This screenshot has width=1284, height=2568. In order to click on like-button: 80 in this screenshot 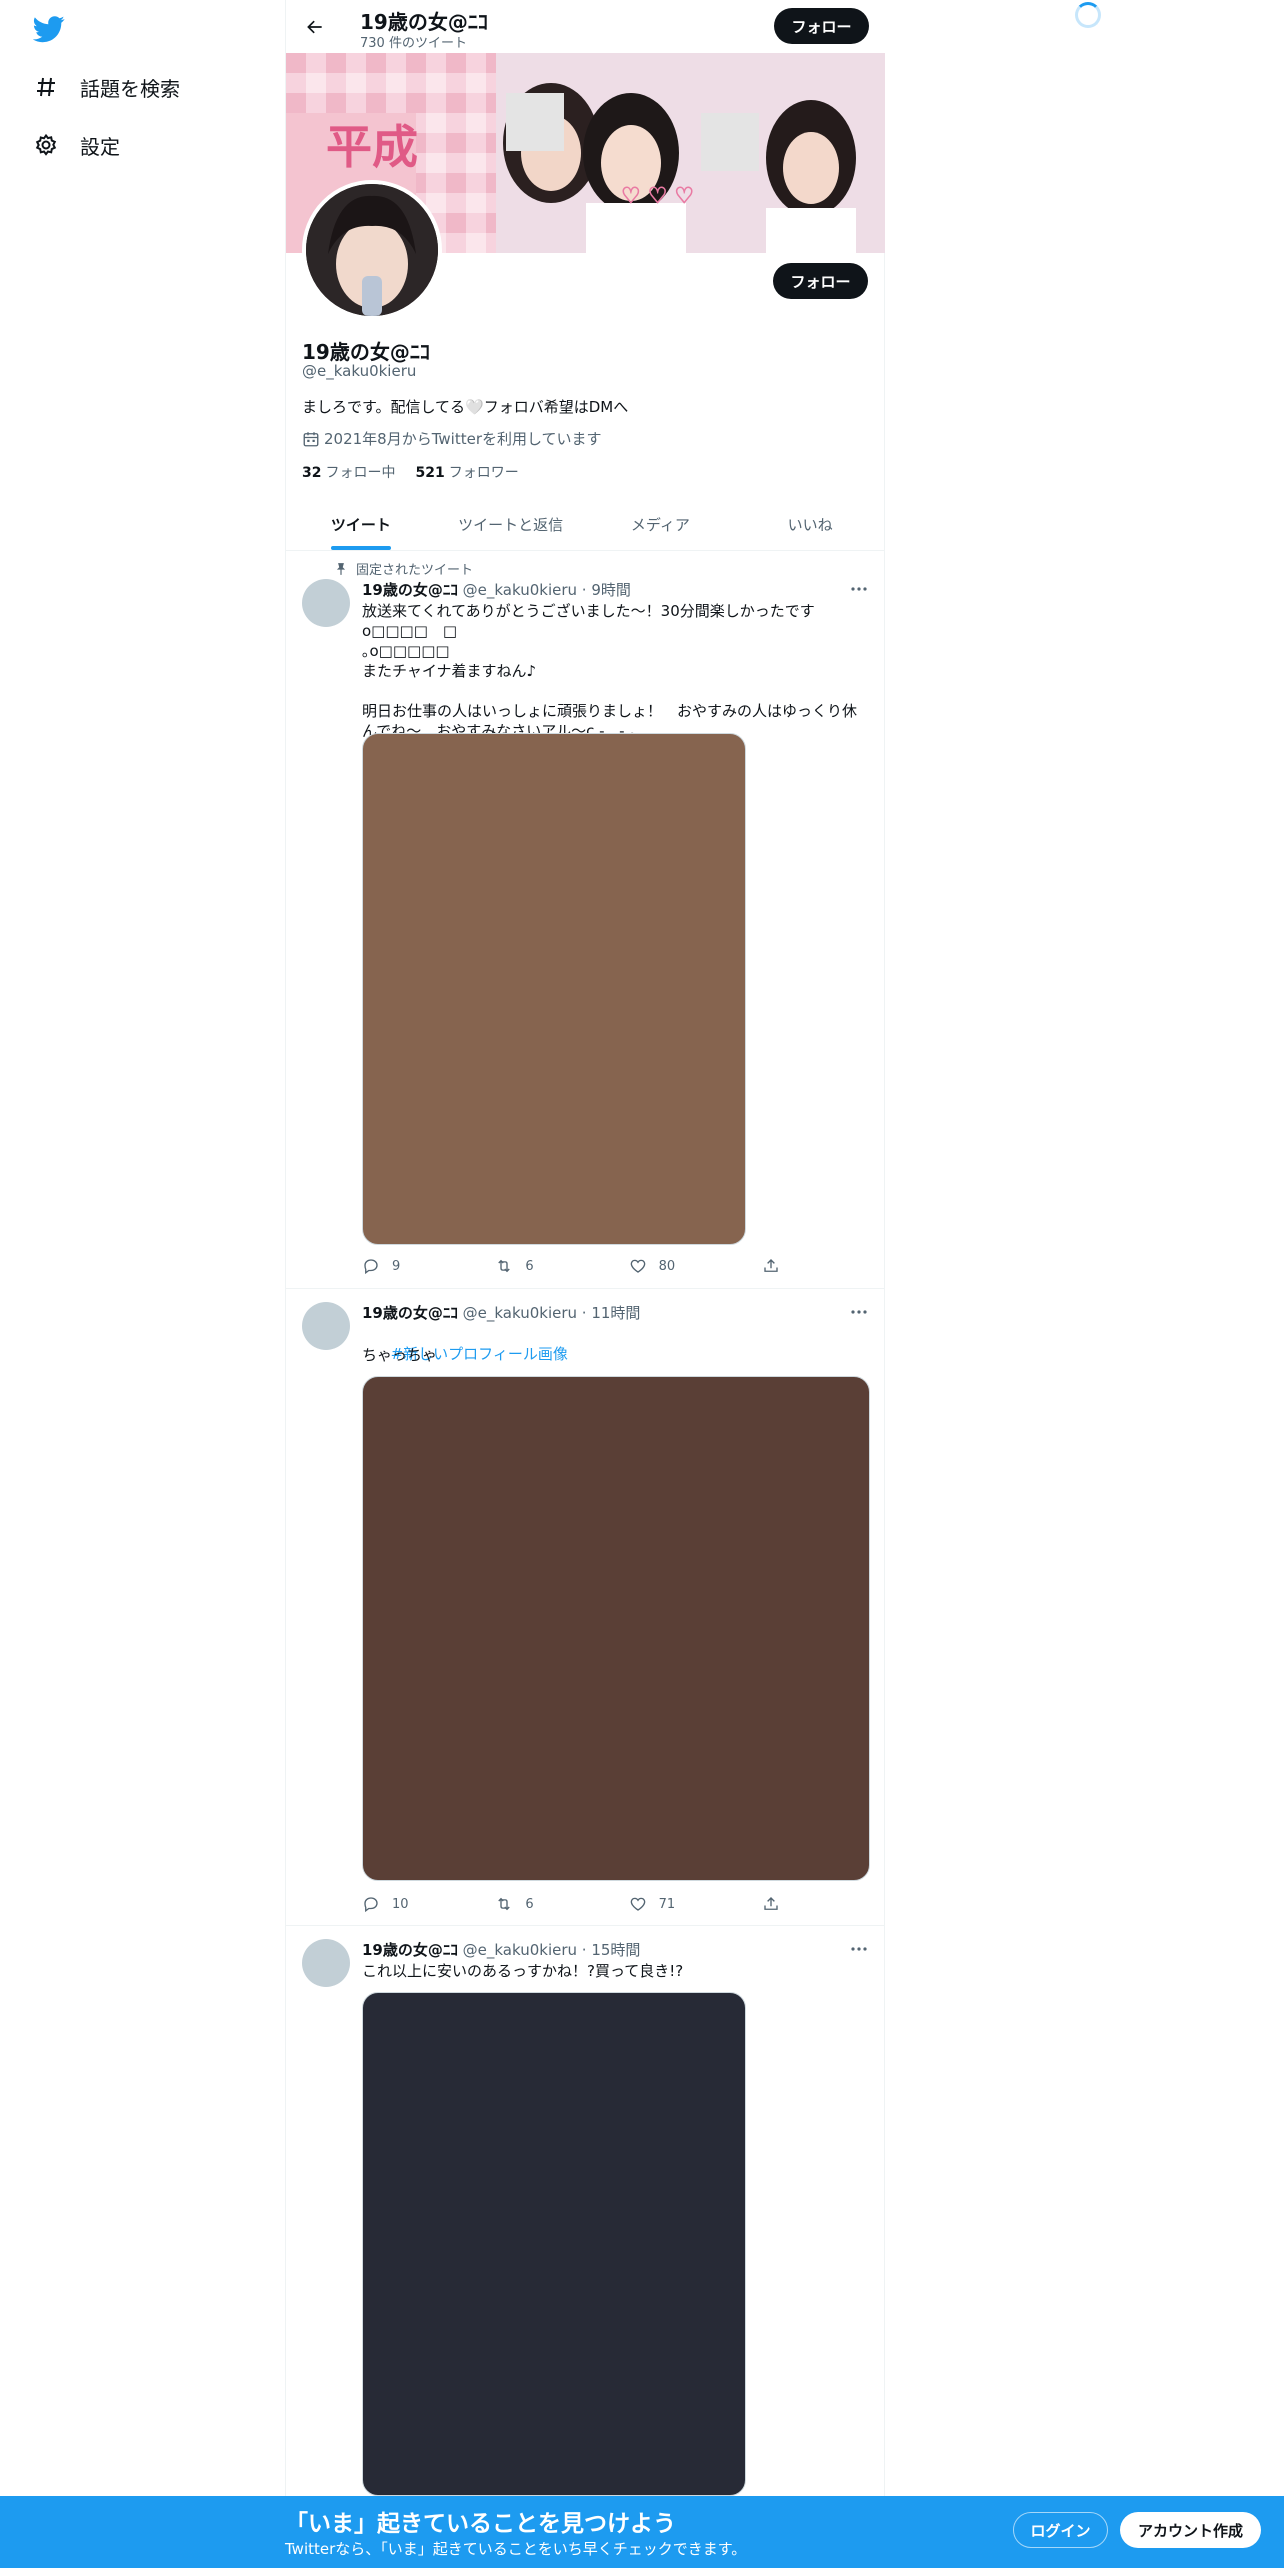, I will do `click(695, 1266)`.